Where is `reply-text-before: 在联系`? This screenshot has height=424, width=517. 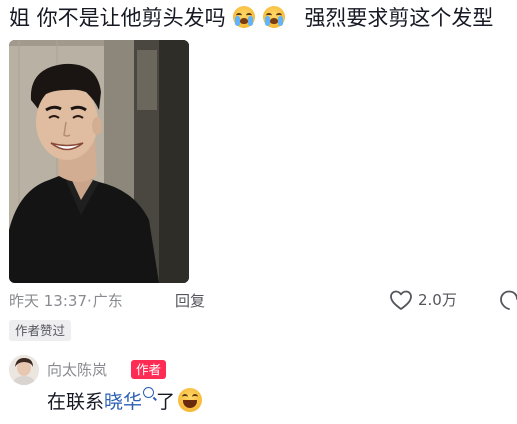
reply-text-before: 在联系 is located at coordinates (76, 402).